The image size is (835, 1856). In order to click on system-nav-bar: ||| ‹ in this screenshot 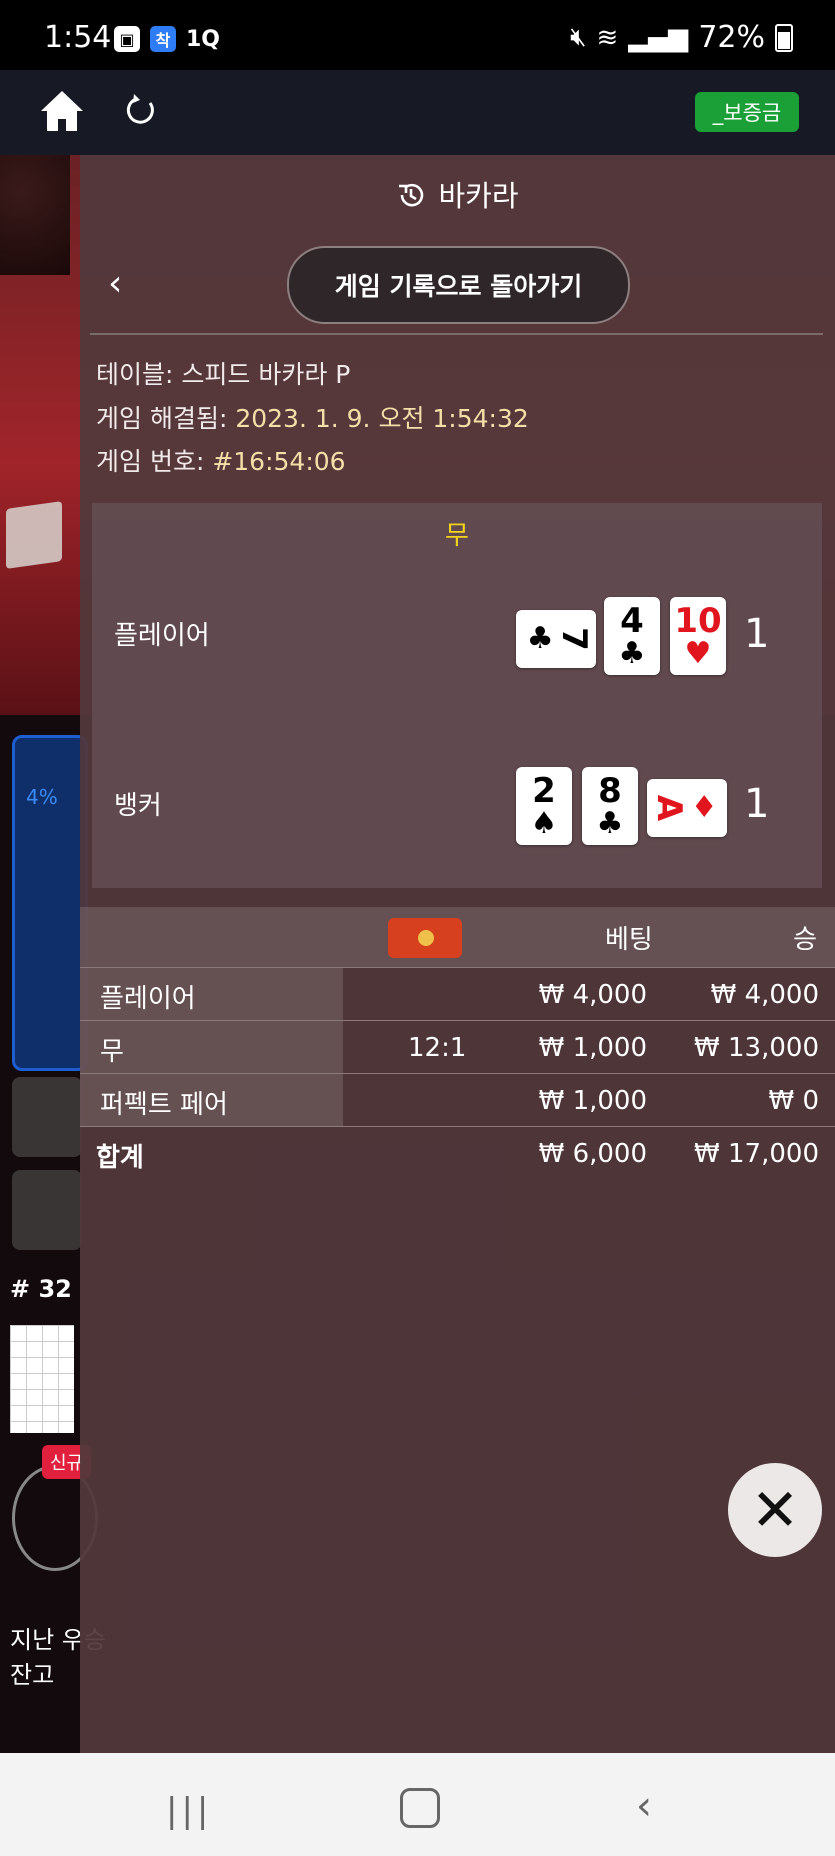, I will do `click(417, 1804)`.